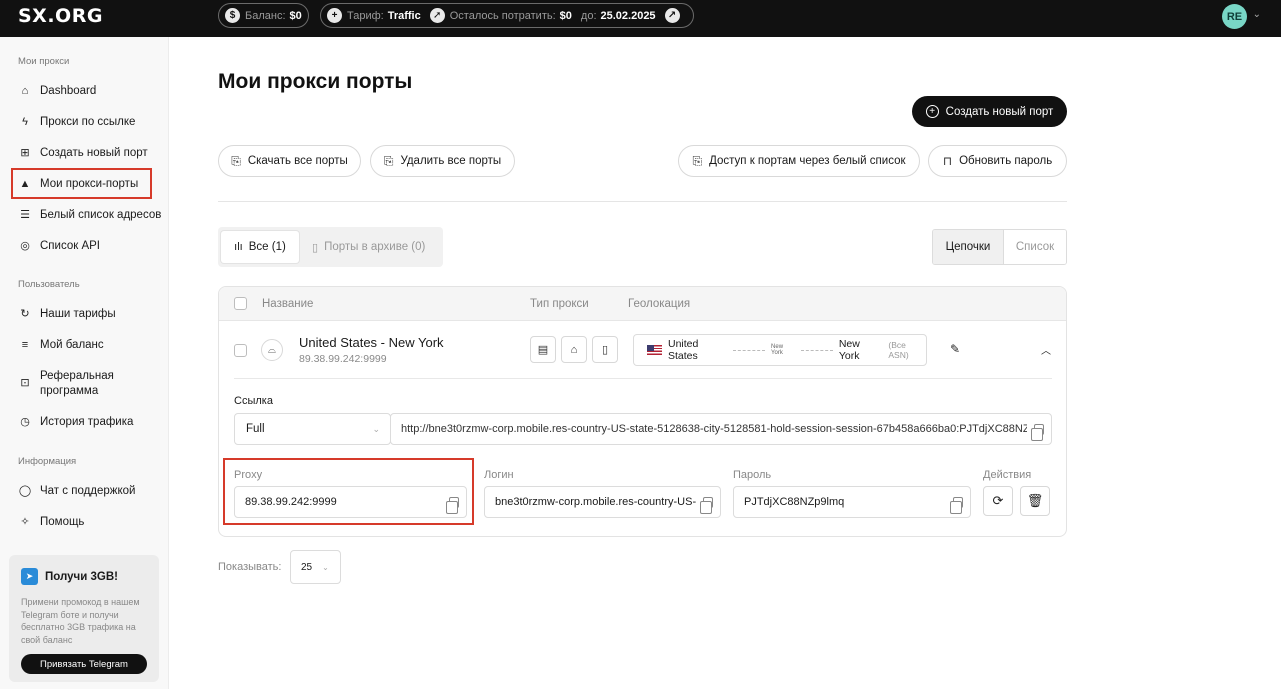 The image size is (1281, 689). I want to click on sidebar-item-dashboard: ⌂ Dashboard, so click(90, 91).